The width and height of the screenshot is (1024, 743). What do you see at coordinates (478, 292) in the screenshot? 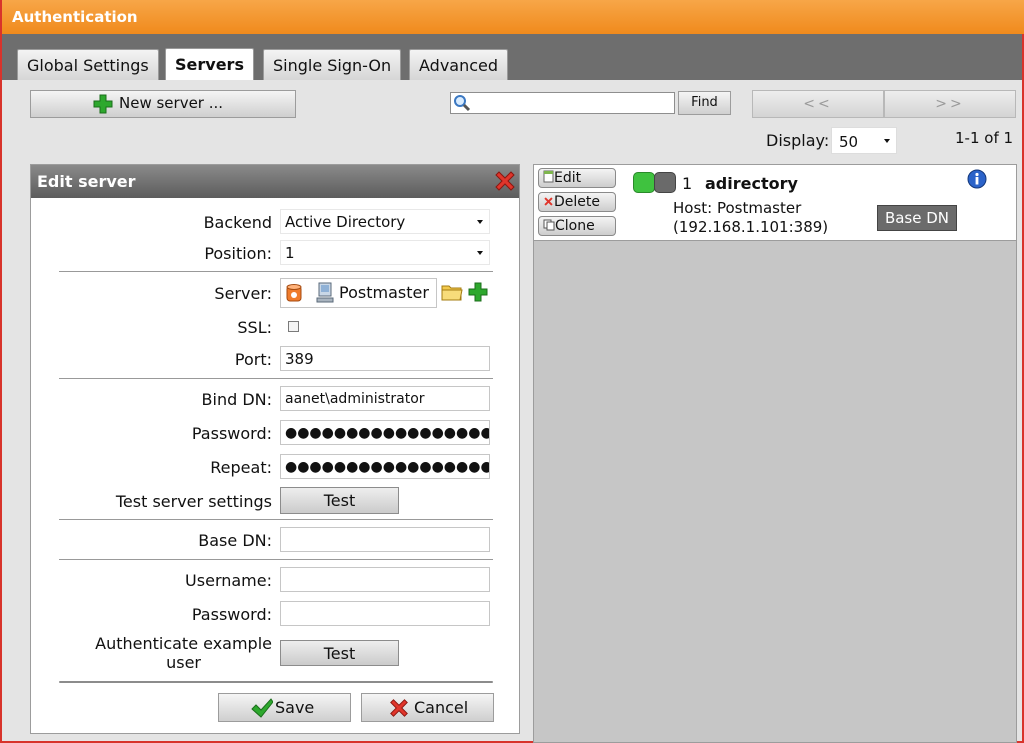
I see `add-server-icon` at bounding box center [478, 292].